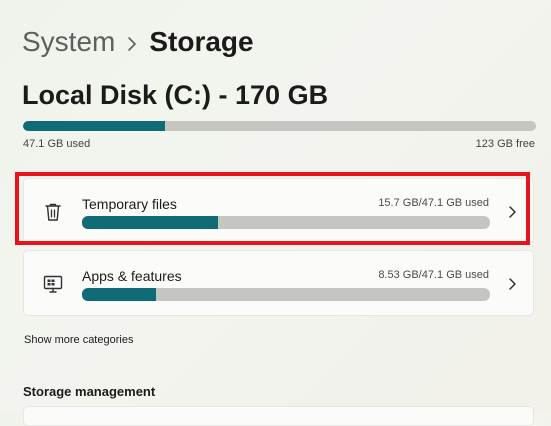  I want to click on disk-usage-bar, so click(279, 126).